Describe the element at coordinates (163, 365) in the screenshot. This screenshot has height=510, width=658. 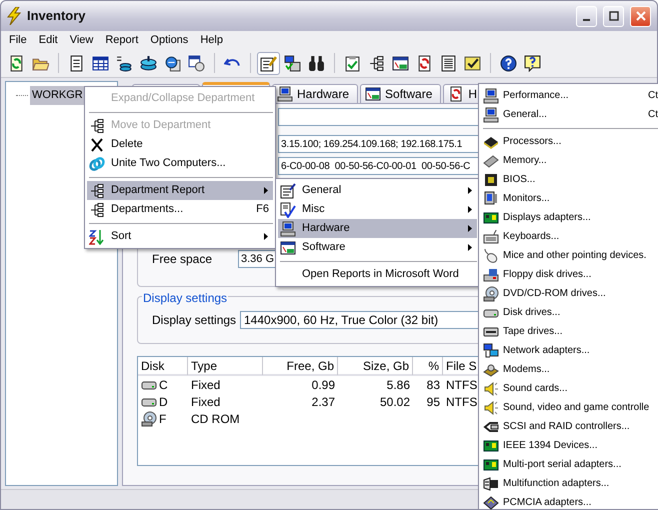
I see `column-header: Disk` at that location.